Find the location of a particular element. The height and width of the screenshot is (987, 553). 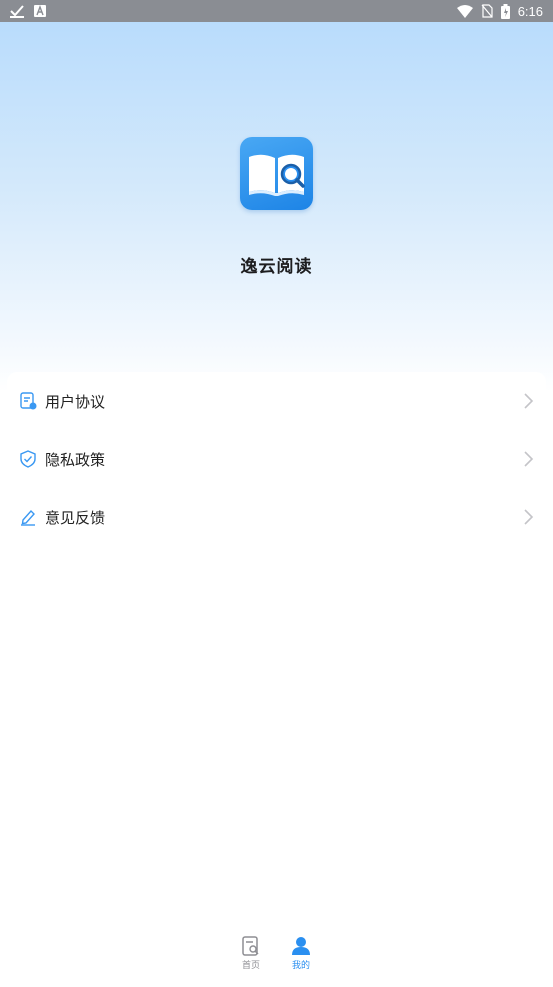

menu-item-privacy-policy: 隐私政策 is located at coordinates (276, 459).